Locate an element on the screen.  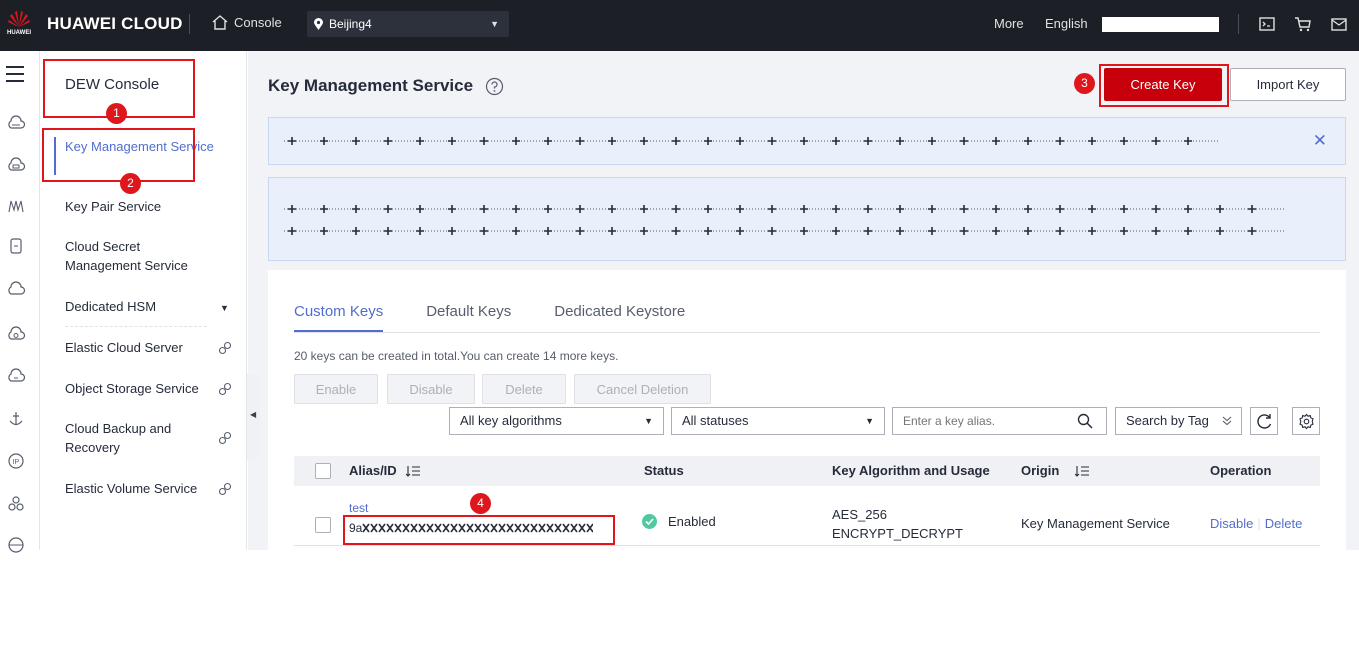
status-enabled-icon is located at coordinates (649, 521).